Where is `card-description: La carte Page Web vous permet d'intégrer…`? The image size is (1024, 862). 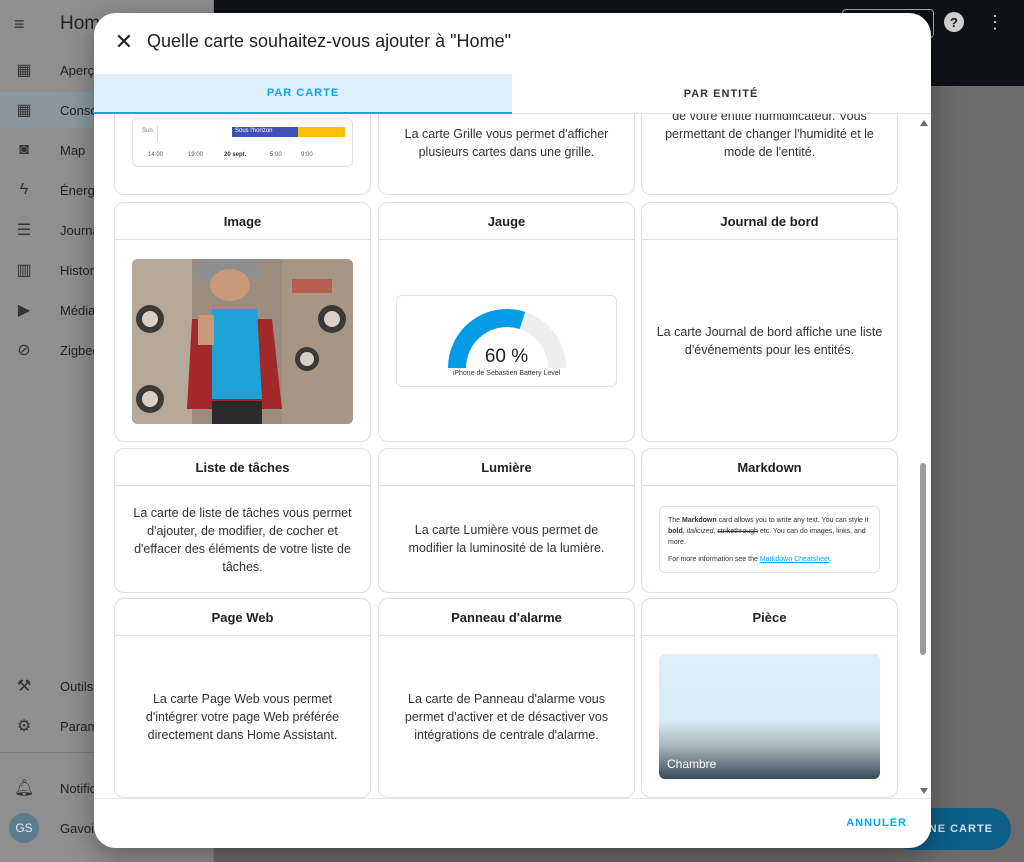 card-description: La carte Page Web vous permet d'intégrer… is located at coordinates (242, 717).